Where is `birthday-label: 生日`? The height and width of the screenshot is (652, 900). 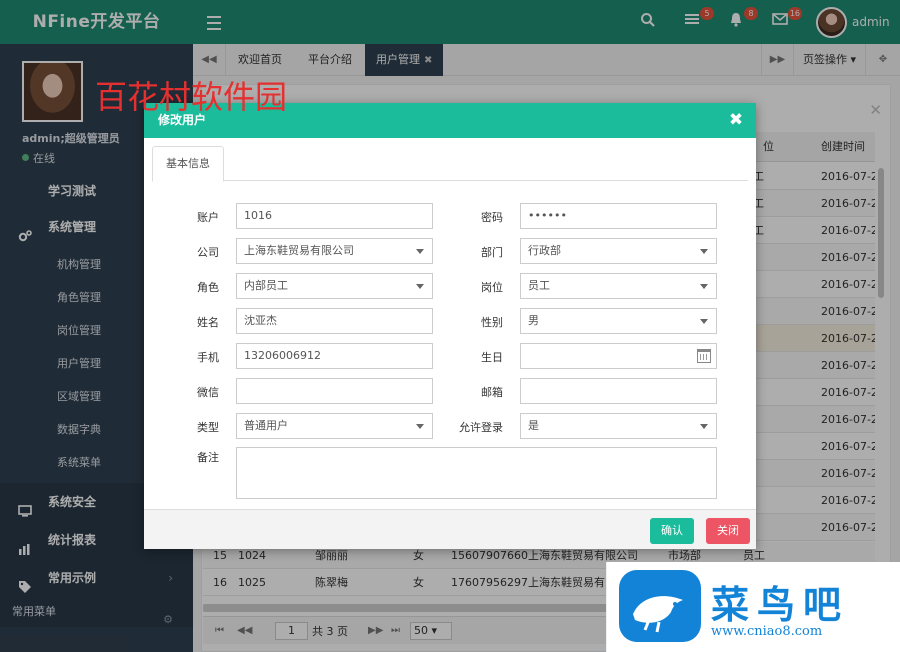
birthday-label: 生日 is located at coordinates (492, 357).